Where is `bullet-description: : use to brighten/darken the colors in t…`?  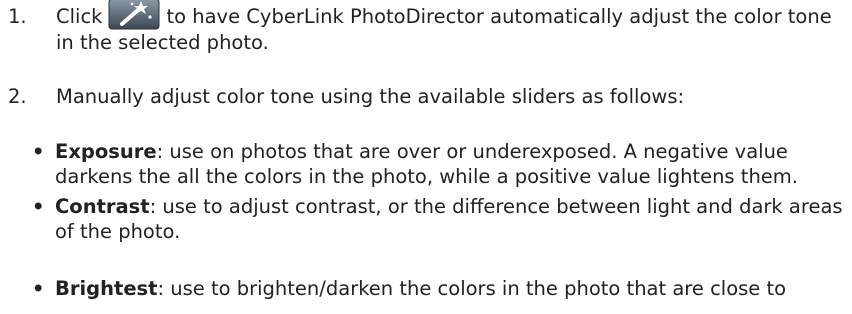 bullet-description: : use to brighten/darken the colors in t… is located at coordinates (472, 288).